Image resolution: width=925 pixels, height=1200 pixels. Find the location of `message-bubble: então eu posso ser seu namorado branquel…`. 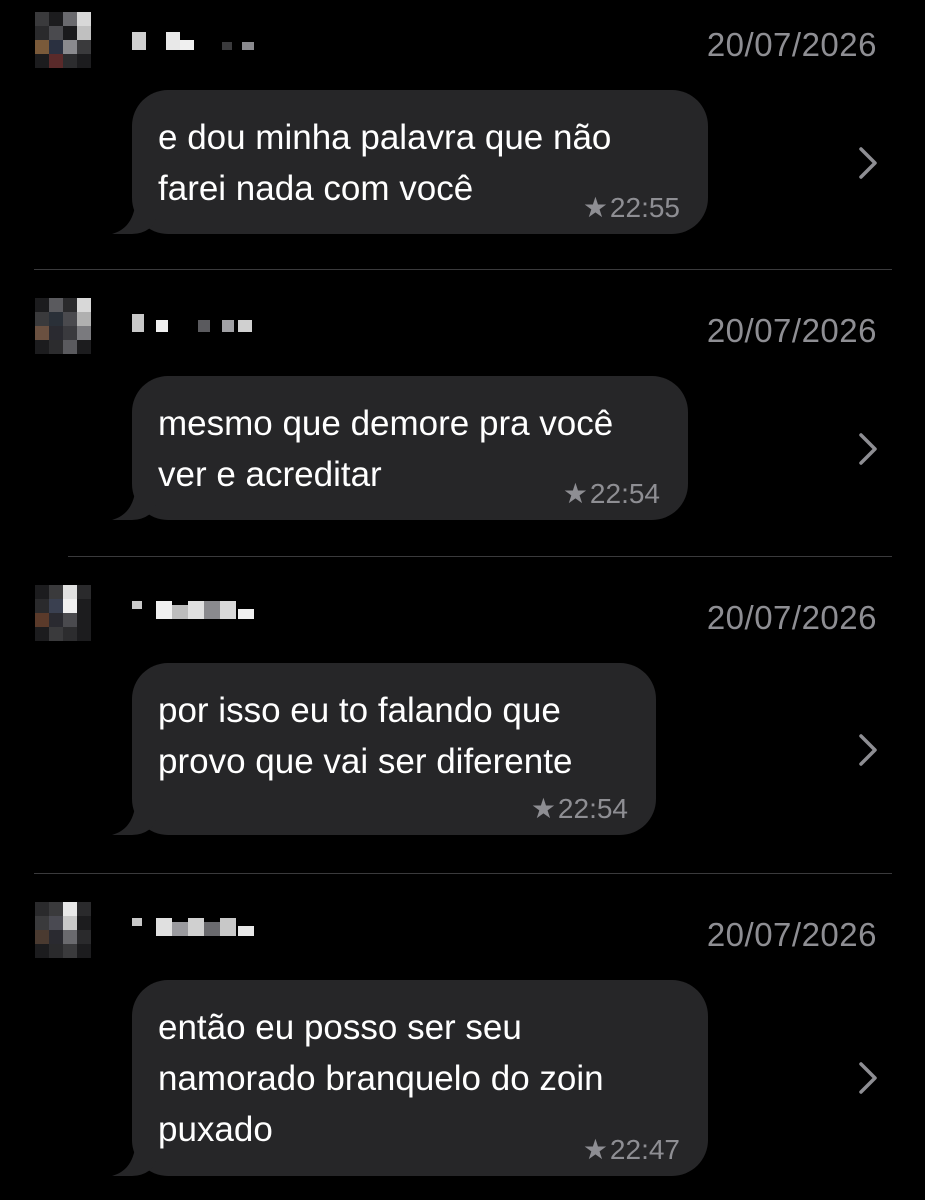

message-bubble: então eu posso ser seu namorado branquel… is located at coordinates (420, 1078).